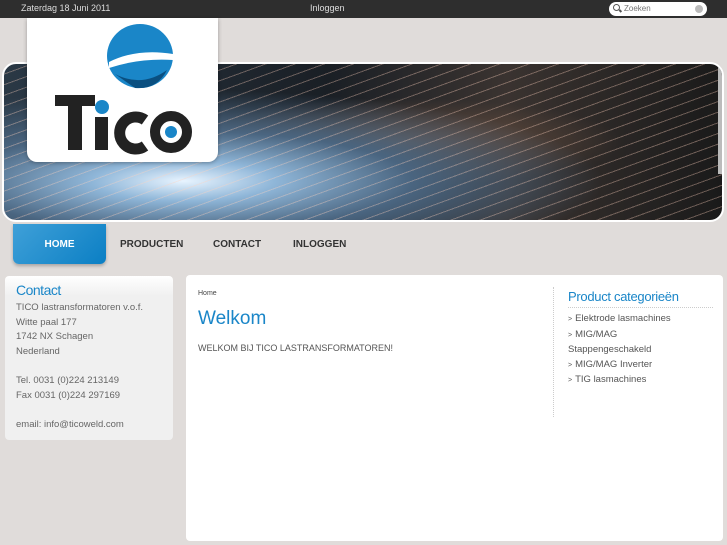 Image resolution: width=727 pixels, height=545 pixels. What do you see at coordinates (610, 379) in the screenshot?
I see `category-link: TIG lasmachines` at bounding box center [610, 379].